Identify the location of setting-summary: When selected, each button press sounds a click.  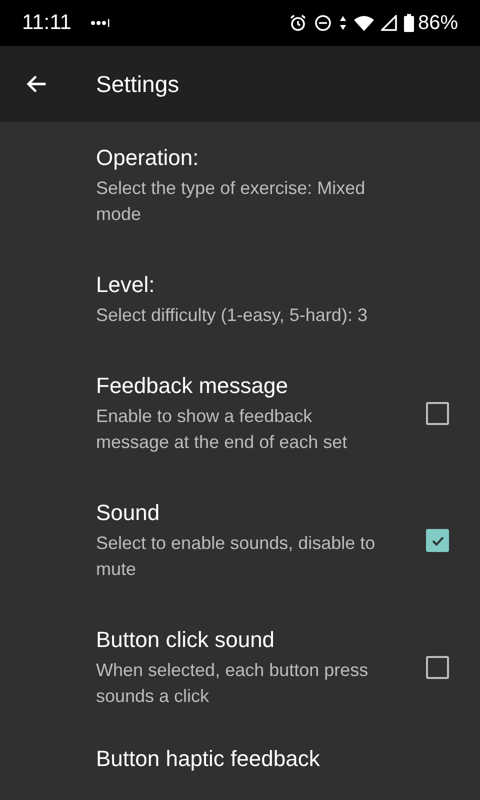
(233, 683).